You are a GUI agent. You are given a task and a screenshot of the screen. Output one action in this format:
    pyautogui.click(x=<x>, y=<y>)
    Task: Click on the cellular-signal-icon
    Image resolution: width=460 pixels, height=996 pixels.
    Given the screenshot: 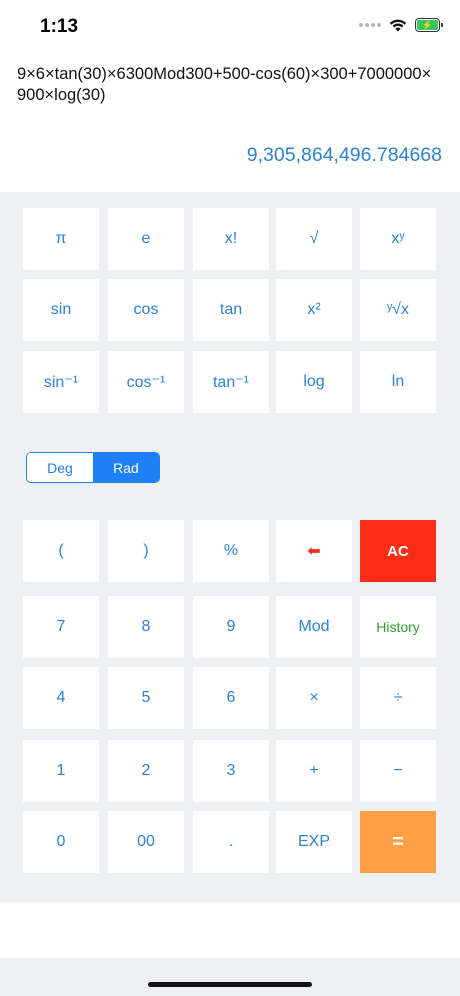 What is the action you would take?
    pyautogui.click(x=370, y=25)
    